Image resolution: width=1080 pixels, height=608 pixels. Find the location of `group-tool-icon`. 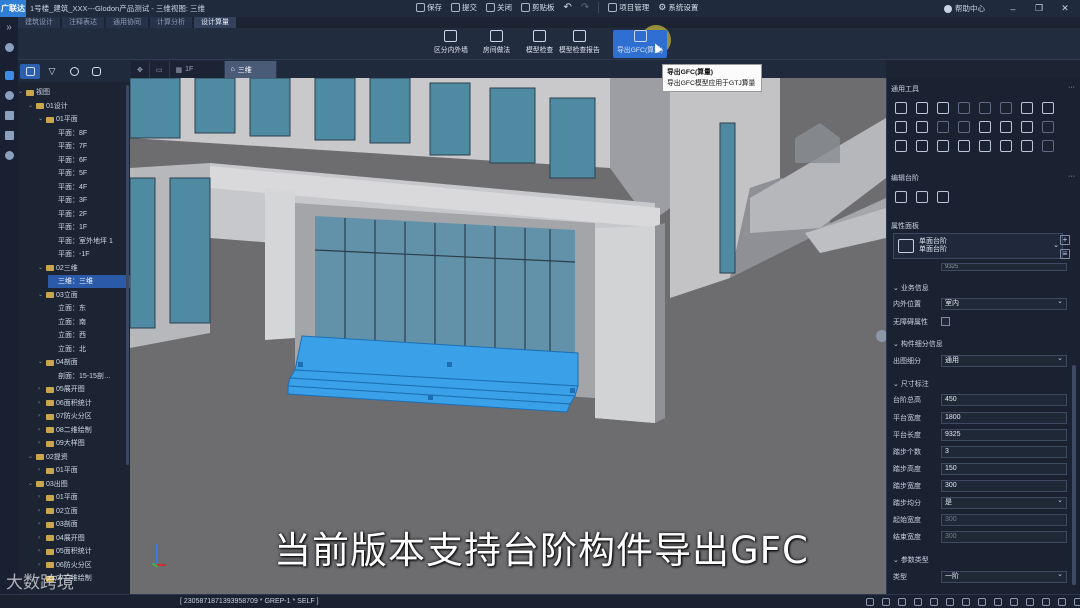

group-tool-icon is located at coordinates (1048, 127).